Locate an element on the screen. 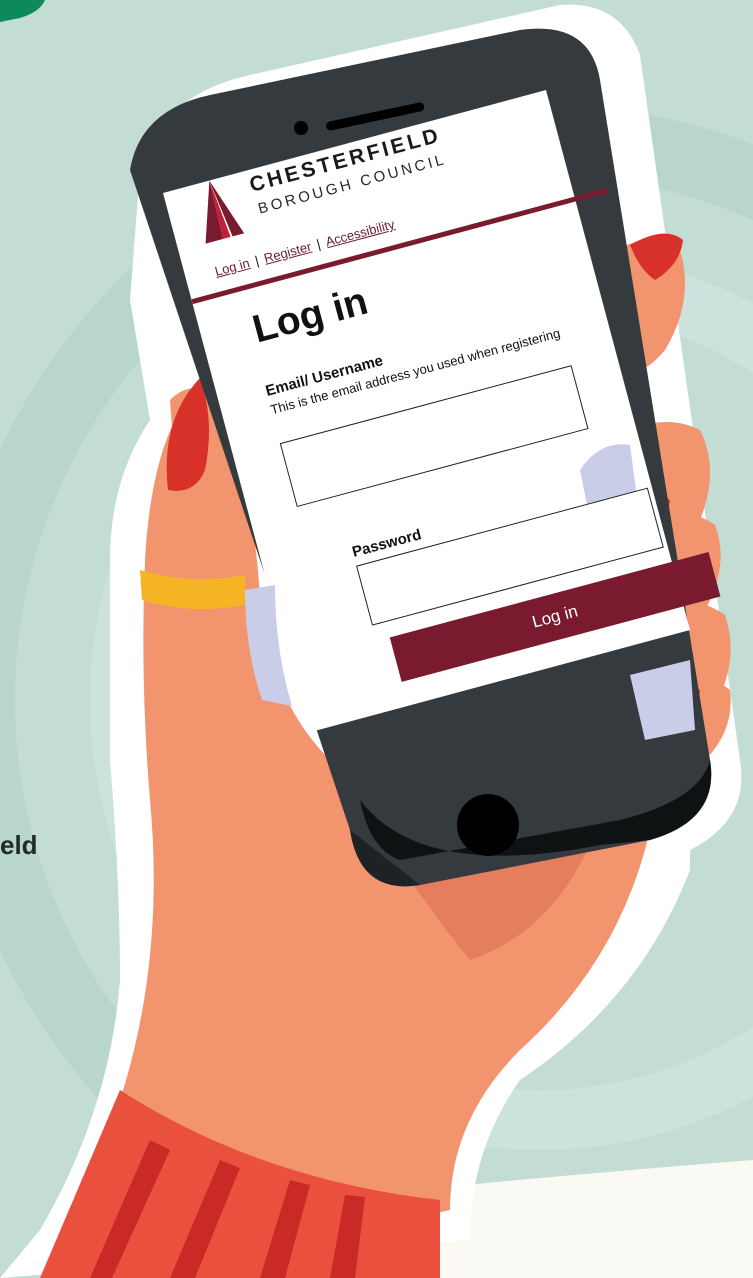  page-title: Log in is located at coordinates (310, 315).